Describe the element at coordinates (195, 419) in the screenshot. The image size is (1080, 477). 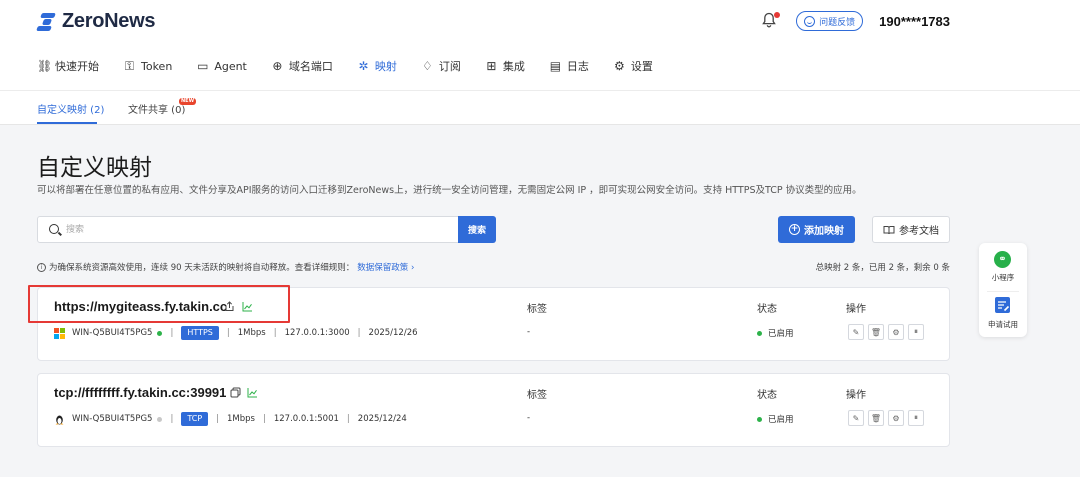
I see `protocol-badge: TCP` at that location.